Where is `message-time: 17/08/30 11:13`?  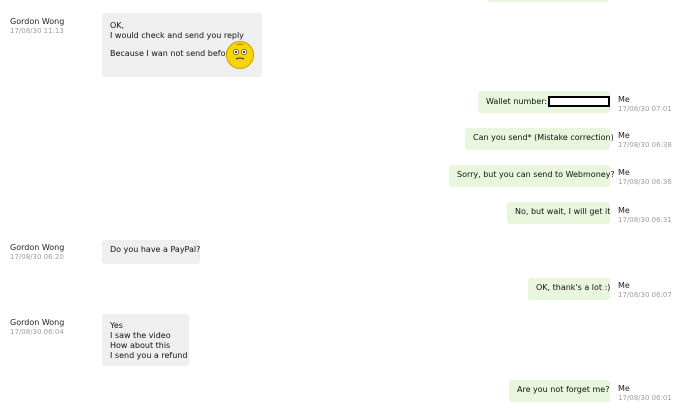
message-time: 17/08/30 11:13 is located at coordinates (37, 31).